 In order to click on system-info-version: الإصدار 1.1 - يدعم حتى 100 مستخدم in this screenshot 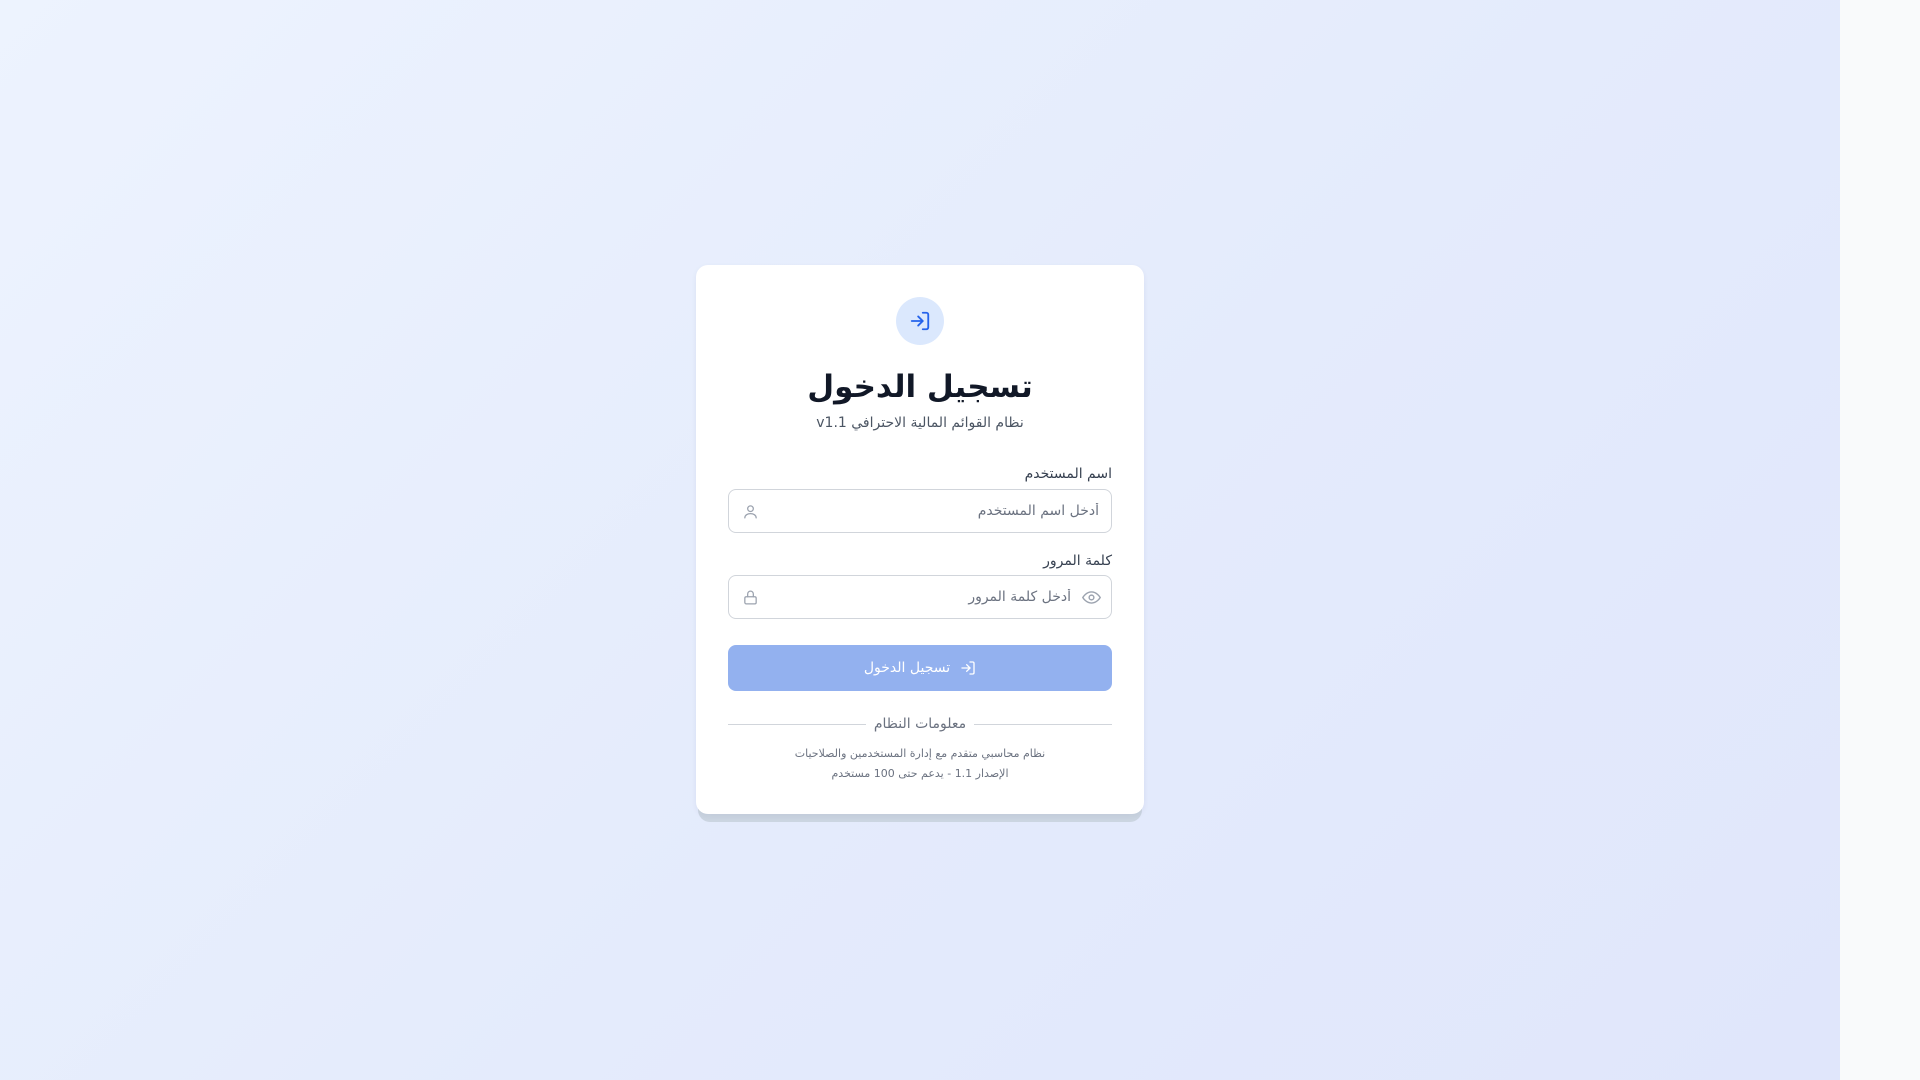, I will do `click(920, 773)`.